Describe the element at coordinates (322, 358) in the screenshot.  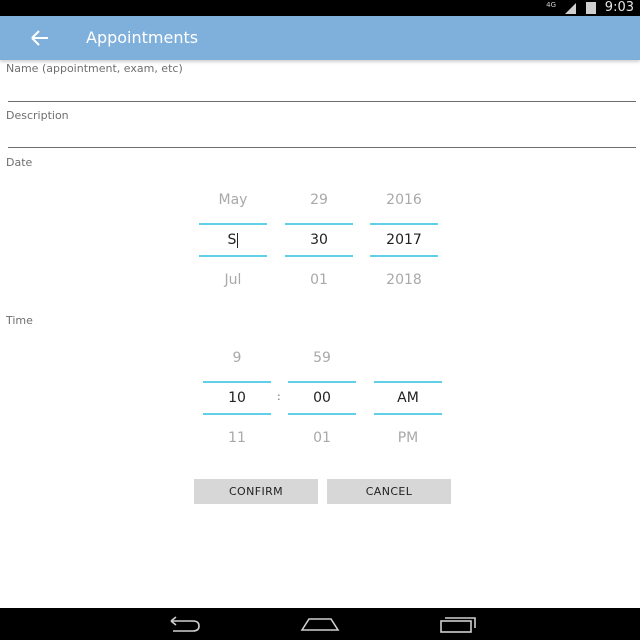
I see `minute-prev: 59` at that location.